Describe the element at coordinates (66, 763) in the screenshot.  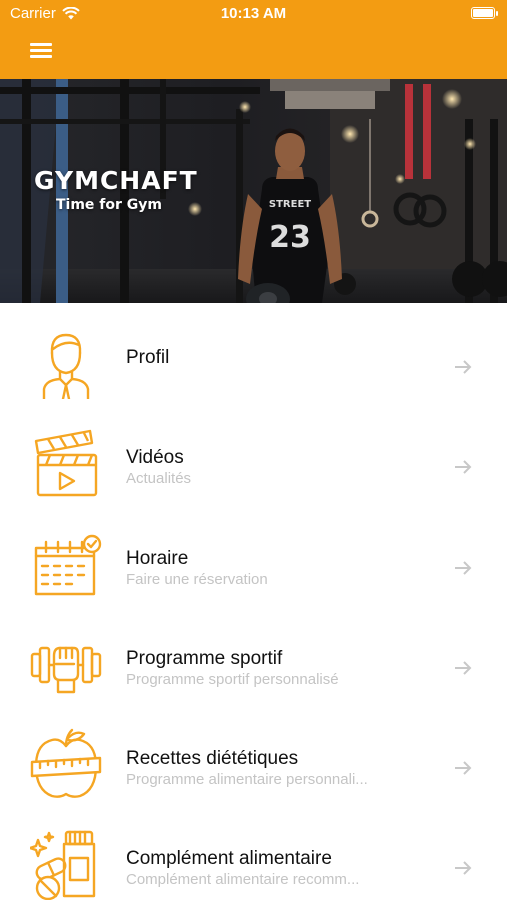
I see `apple-measuring-tape-icon` at that location.